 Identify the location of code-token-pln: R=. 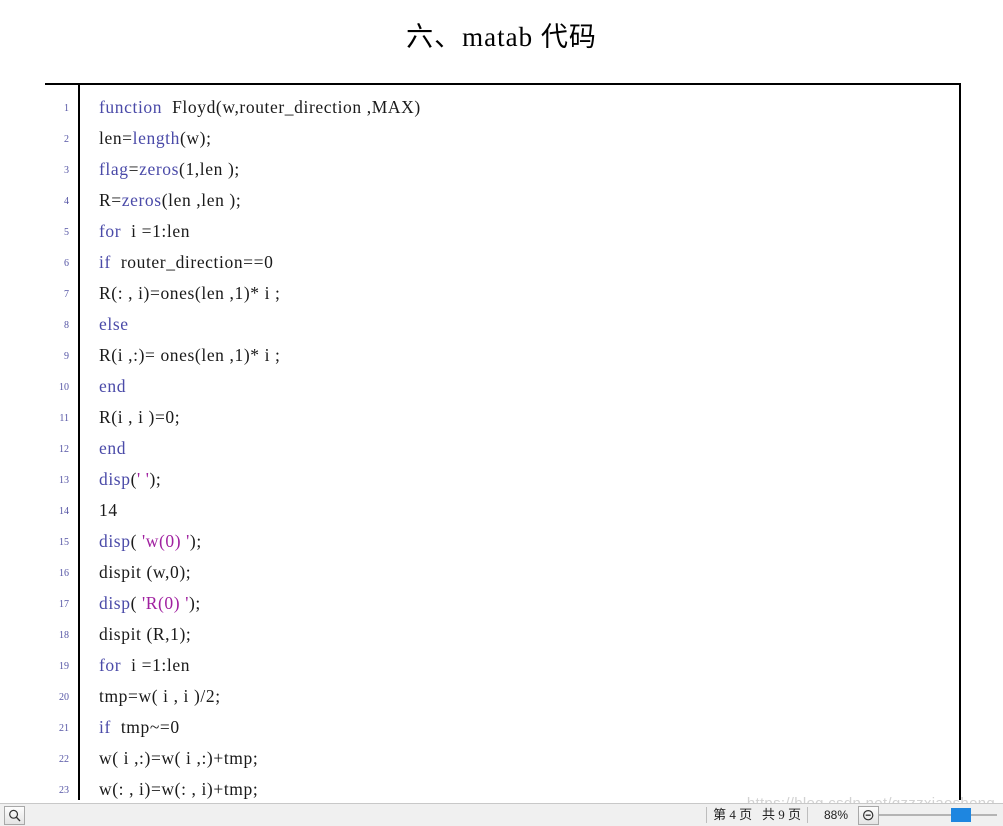
(110, 200).